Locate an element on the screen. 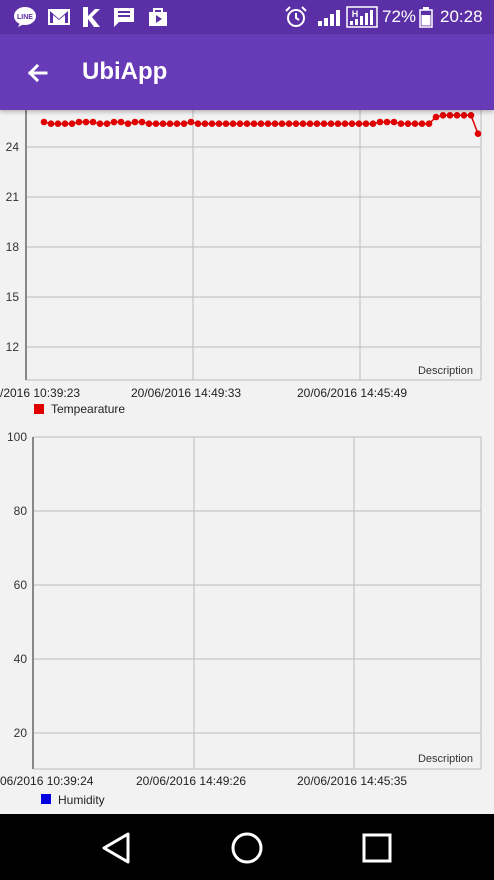  signal-icon is located at coordinates (329, 18).